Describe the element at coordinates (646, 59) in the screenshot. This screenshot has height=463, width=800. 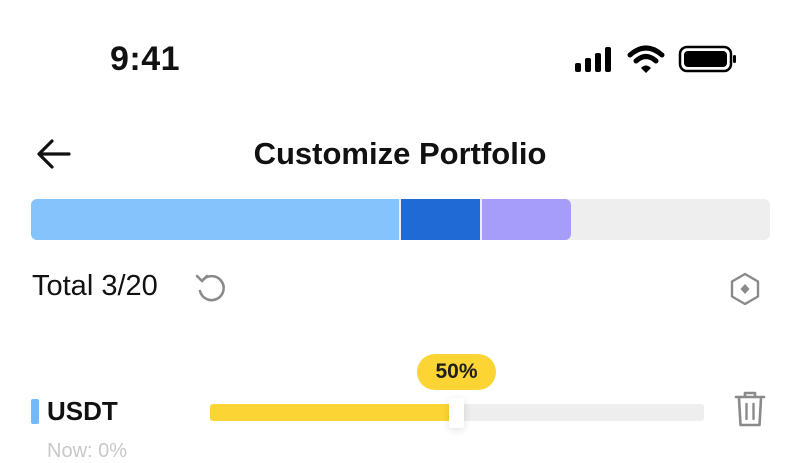
I see `wifi-icon` at that location.